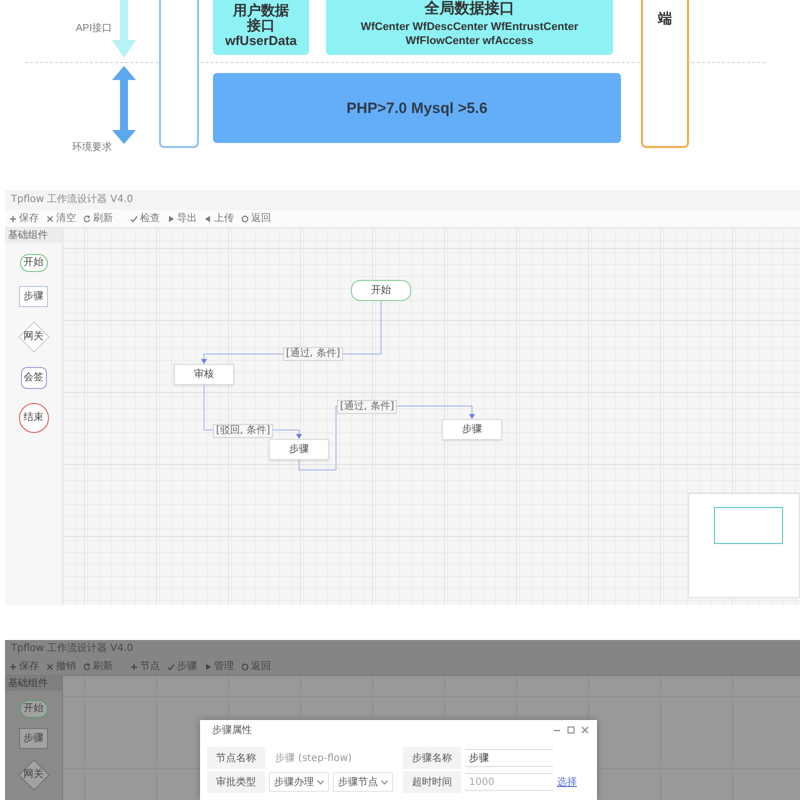  I want to click on close-icon, so click(585, 730).